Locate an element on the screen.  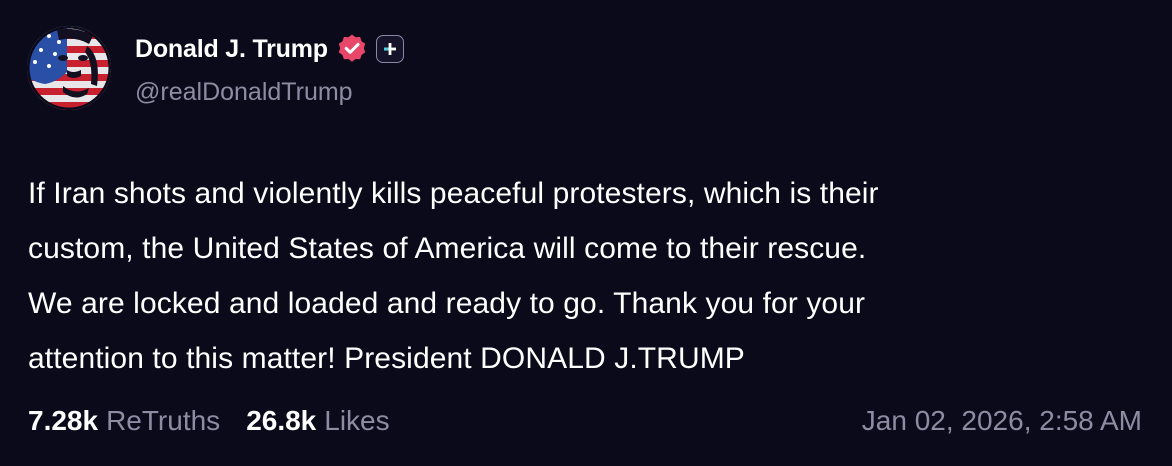
retruths-label: ReTruths is located at coordinates (163, 420).